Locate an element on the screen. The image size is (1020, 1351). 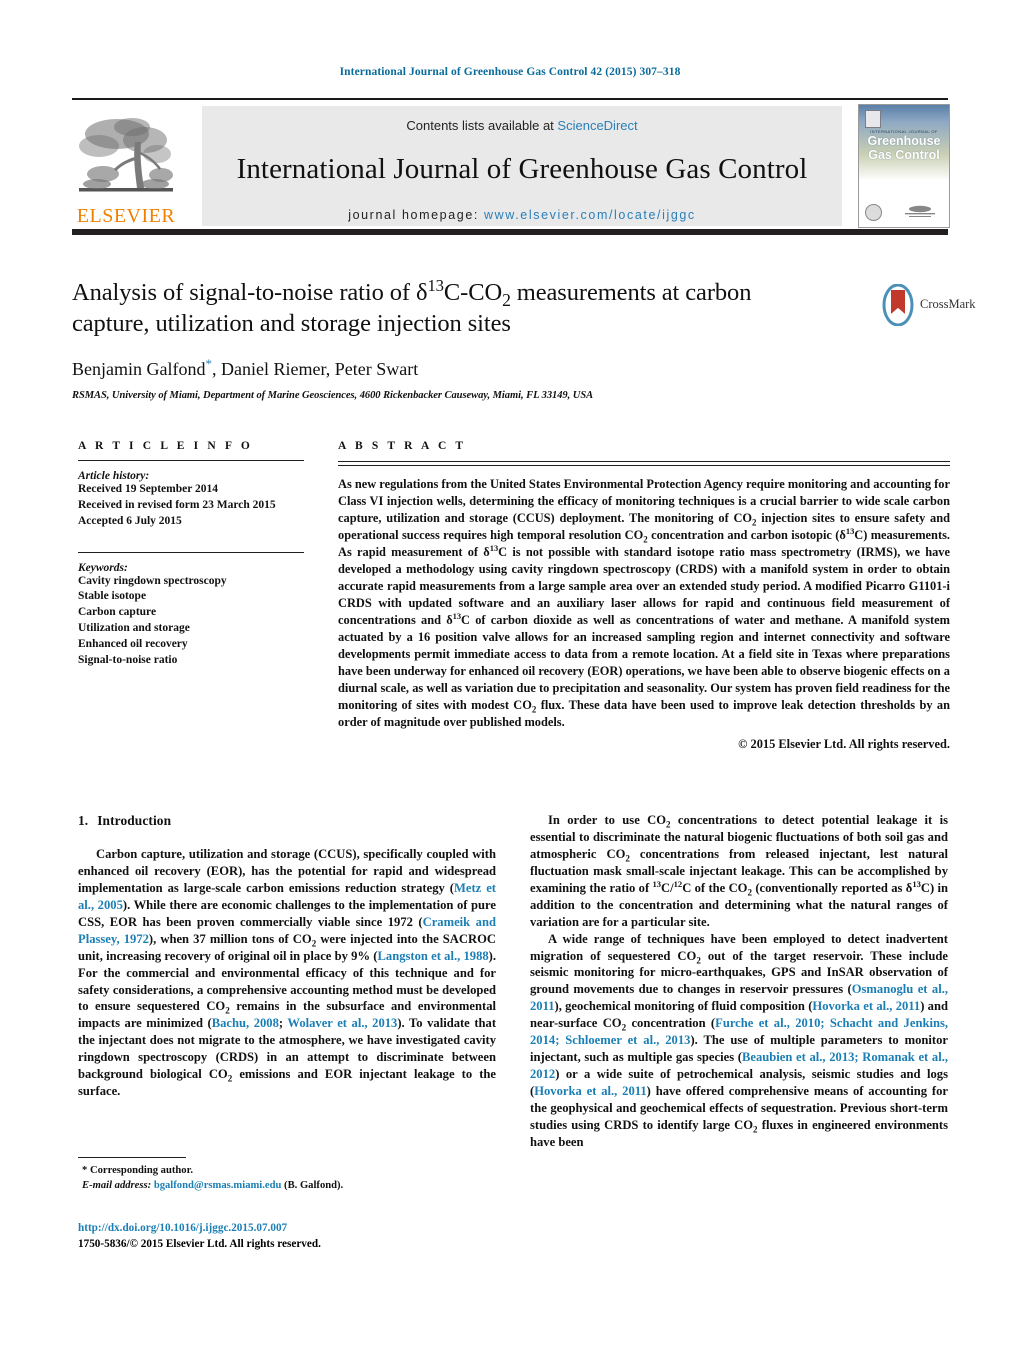
section-title: Introduction is located at coordinates (134, 820).